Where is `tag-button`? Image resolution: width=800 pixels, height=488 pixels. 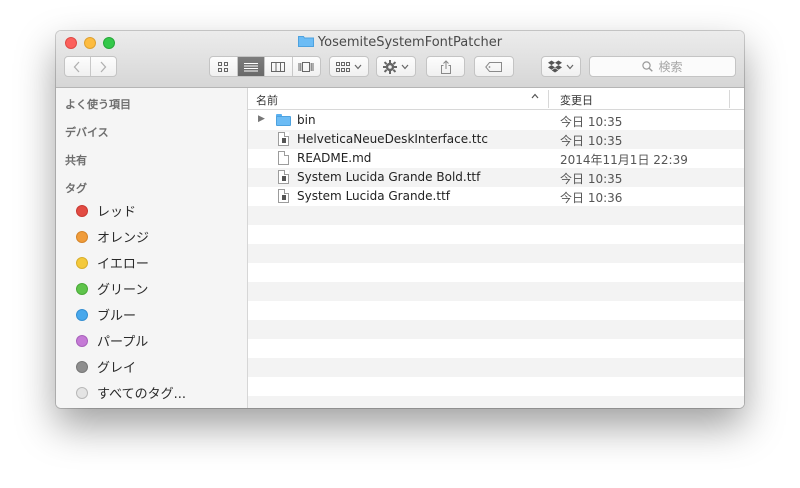 tag-button is located at coordinates (494, 66).